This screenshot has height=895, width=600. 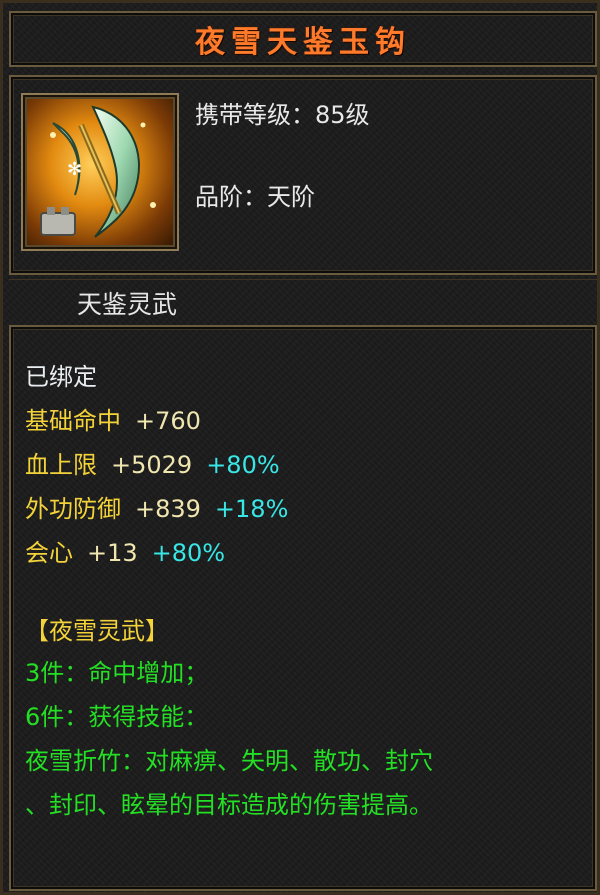 I want to click on stat-row: 基础命中 +760, so click(x=113, y=418).